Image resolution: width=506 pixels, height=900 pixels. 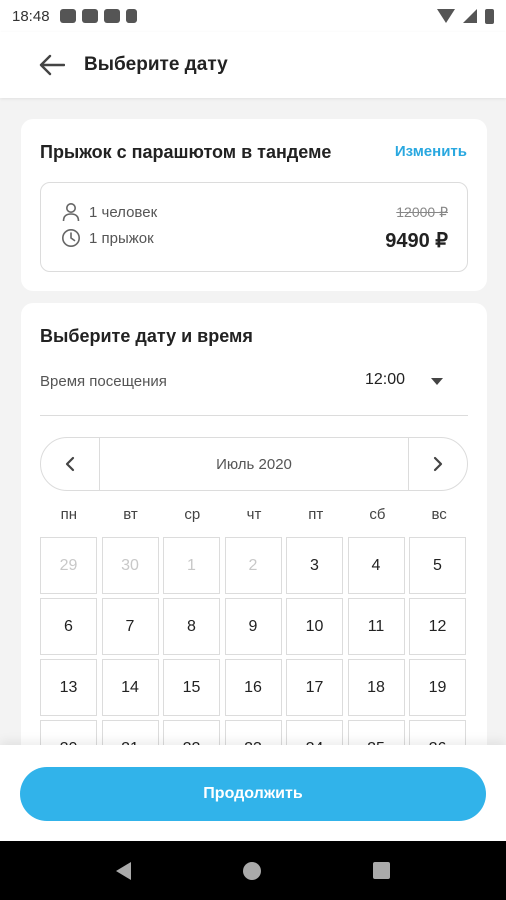 I want to click on weekday-label: сб, so click(x=377, y=514).